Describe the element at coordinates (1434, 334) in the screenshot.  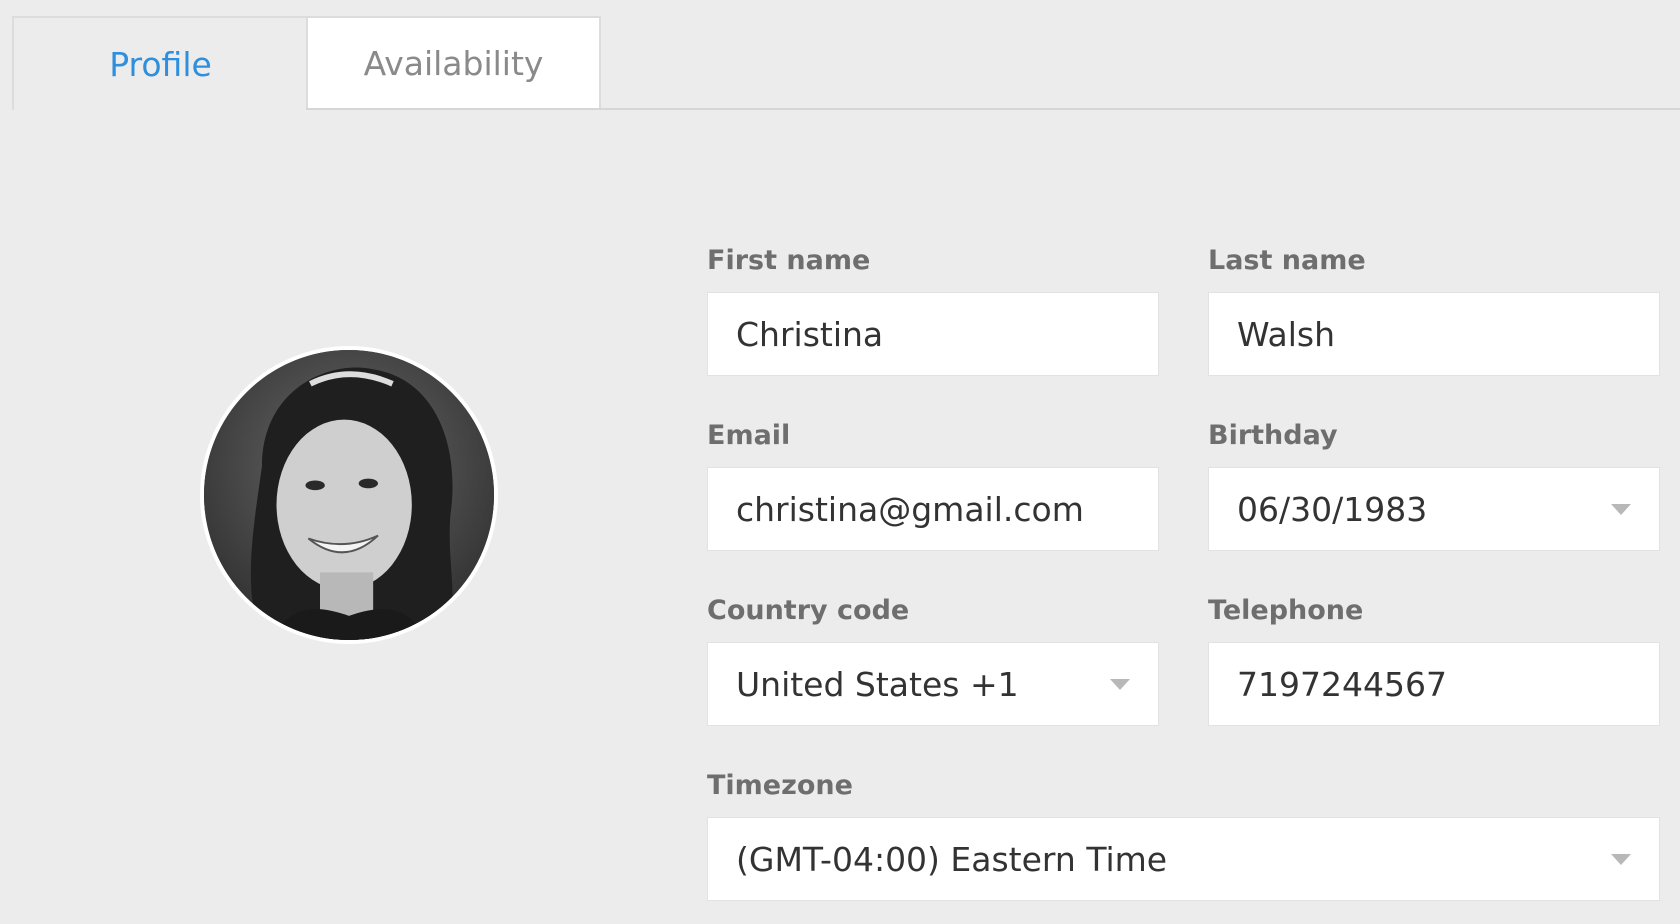
I see `last-name-field: Walsh` at that location.